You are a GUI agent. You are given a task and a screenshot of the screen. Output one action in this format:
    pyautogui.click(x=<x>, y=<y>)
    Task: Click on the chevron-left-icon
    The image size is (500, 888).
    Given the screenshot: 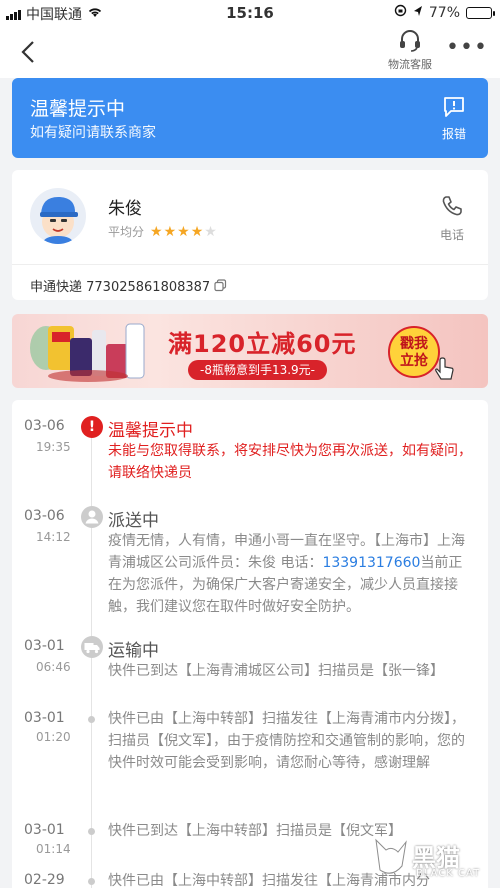 What is the action you would take?
    pyautogui.click(x=27, y=52)
    